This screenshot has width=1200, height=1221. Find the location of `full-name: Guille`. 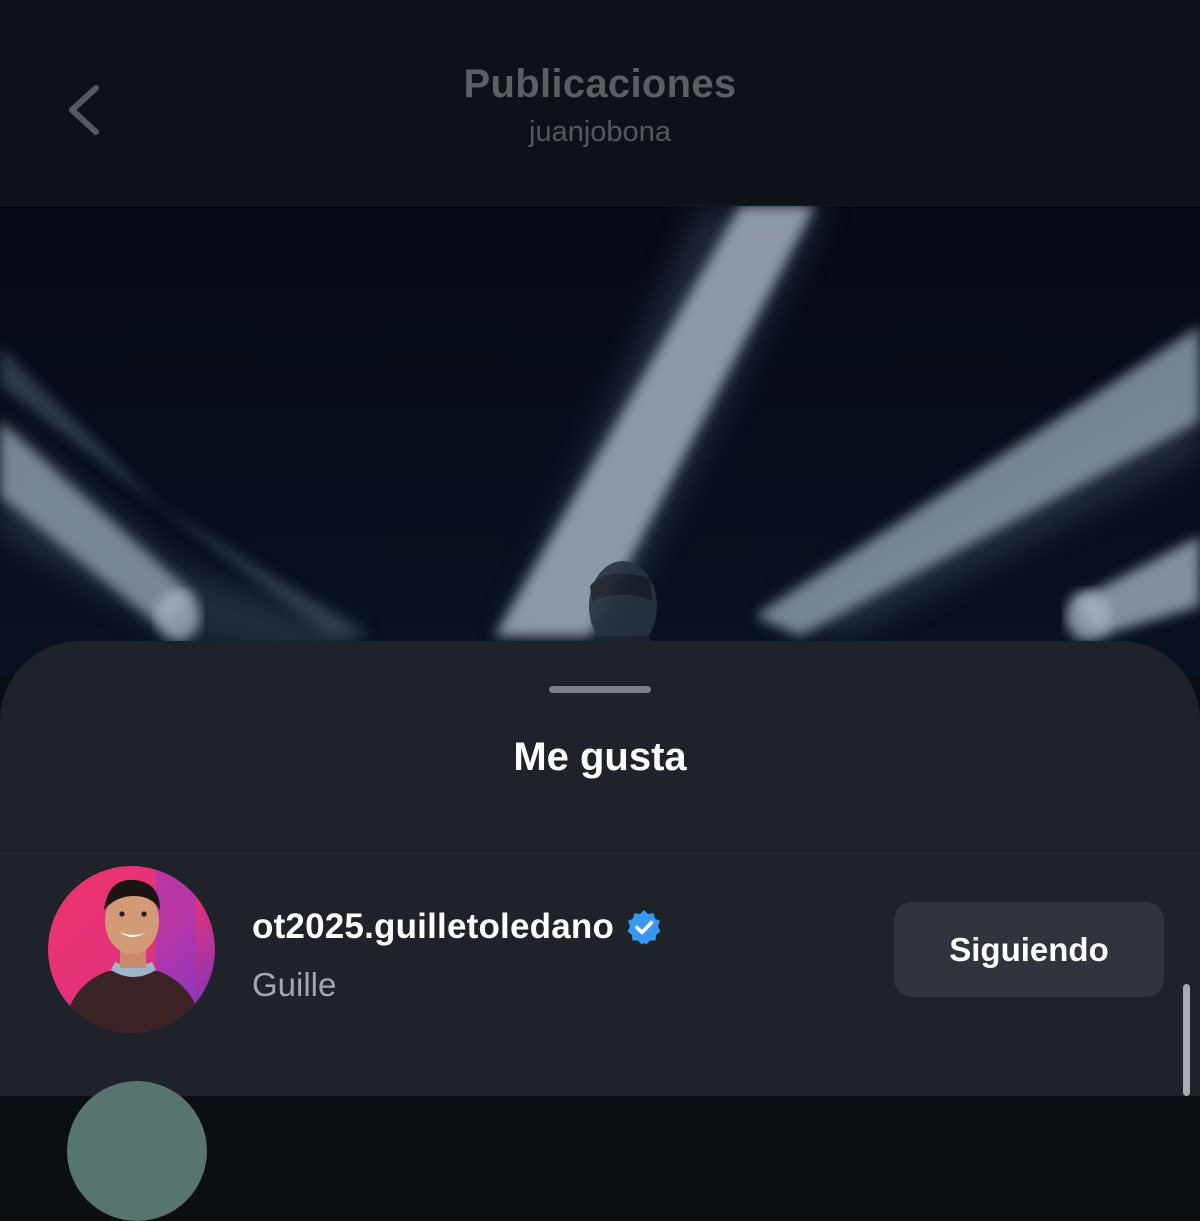

full-name: Guille is located at coordinates (294, 984).